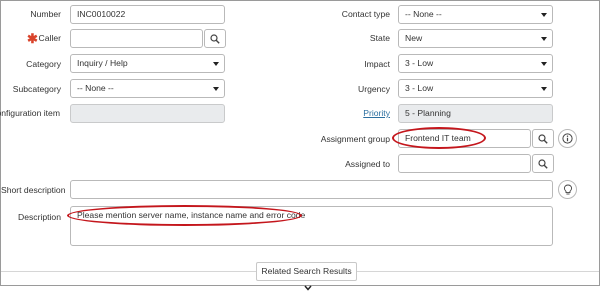  I want to click on number-label: Number, so click(45, 14).